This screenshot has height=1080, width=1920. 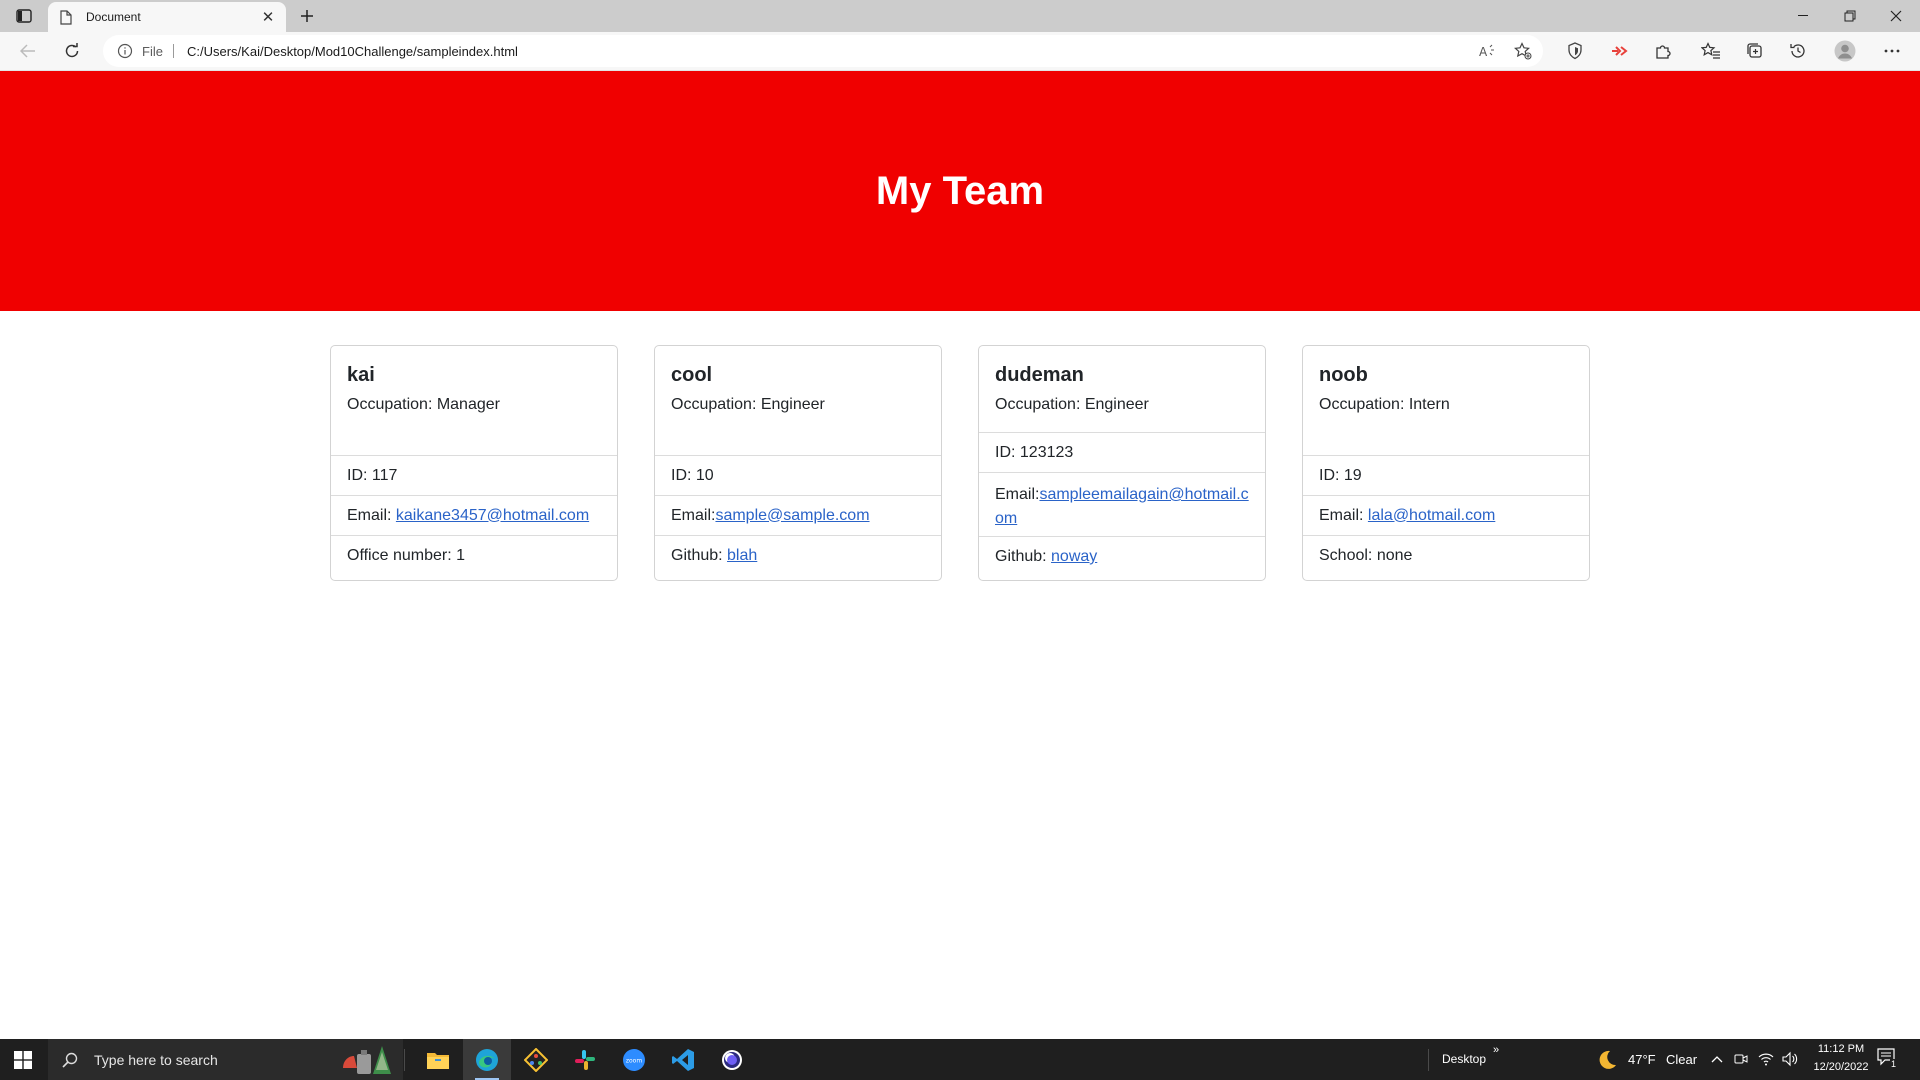 I want to click on read-aloud-icon: A, so click(x=1488, y=51).